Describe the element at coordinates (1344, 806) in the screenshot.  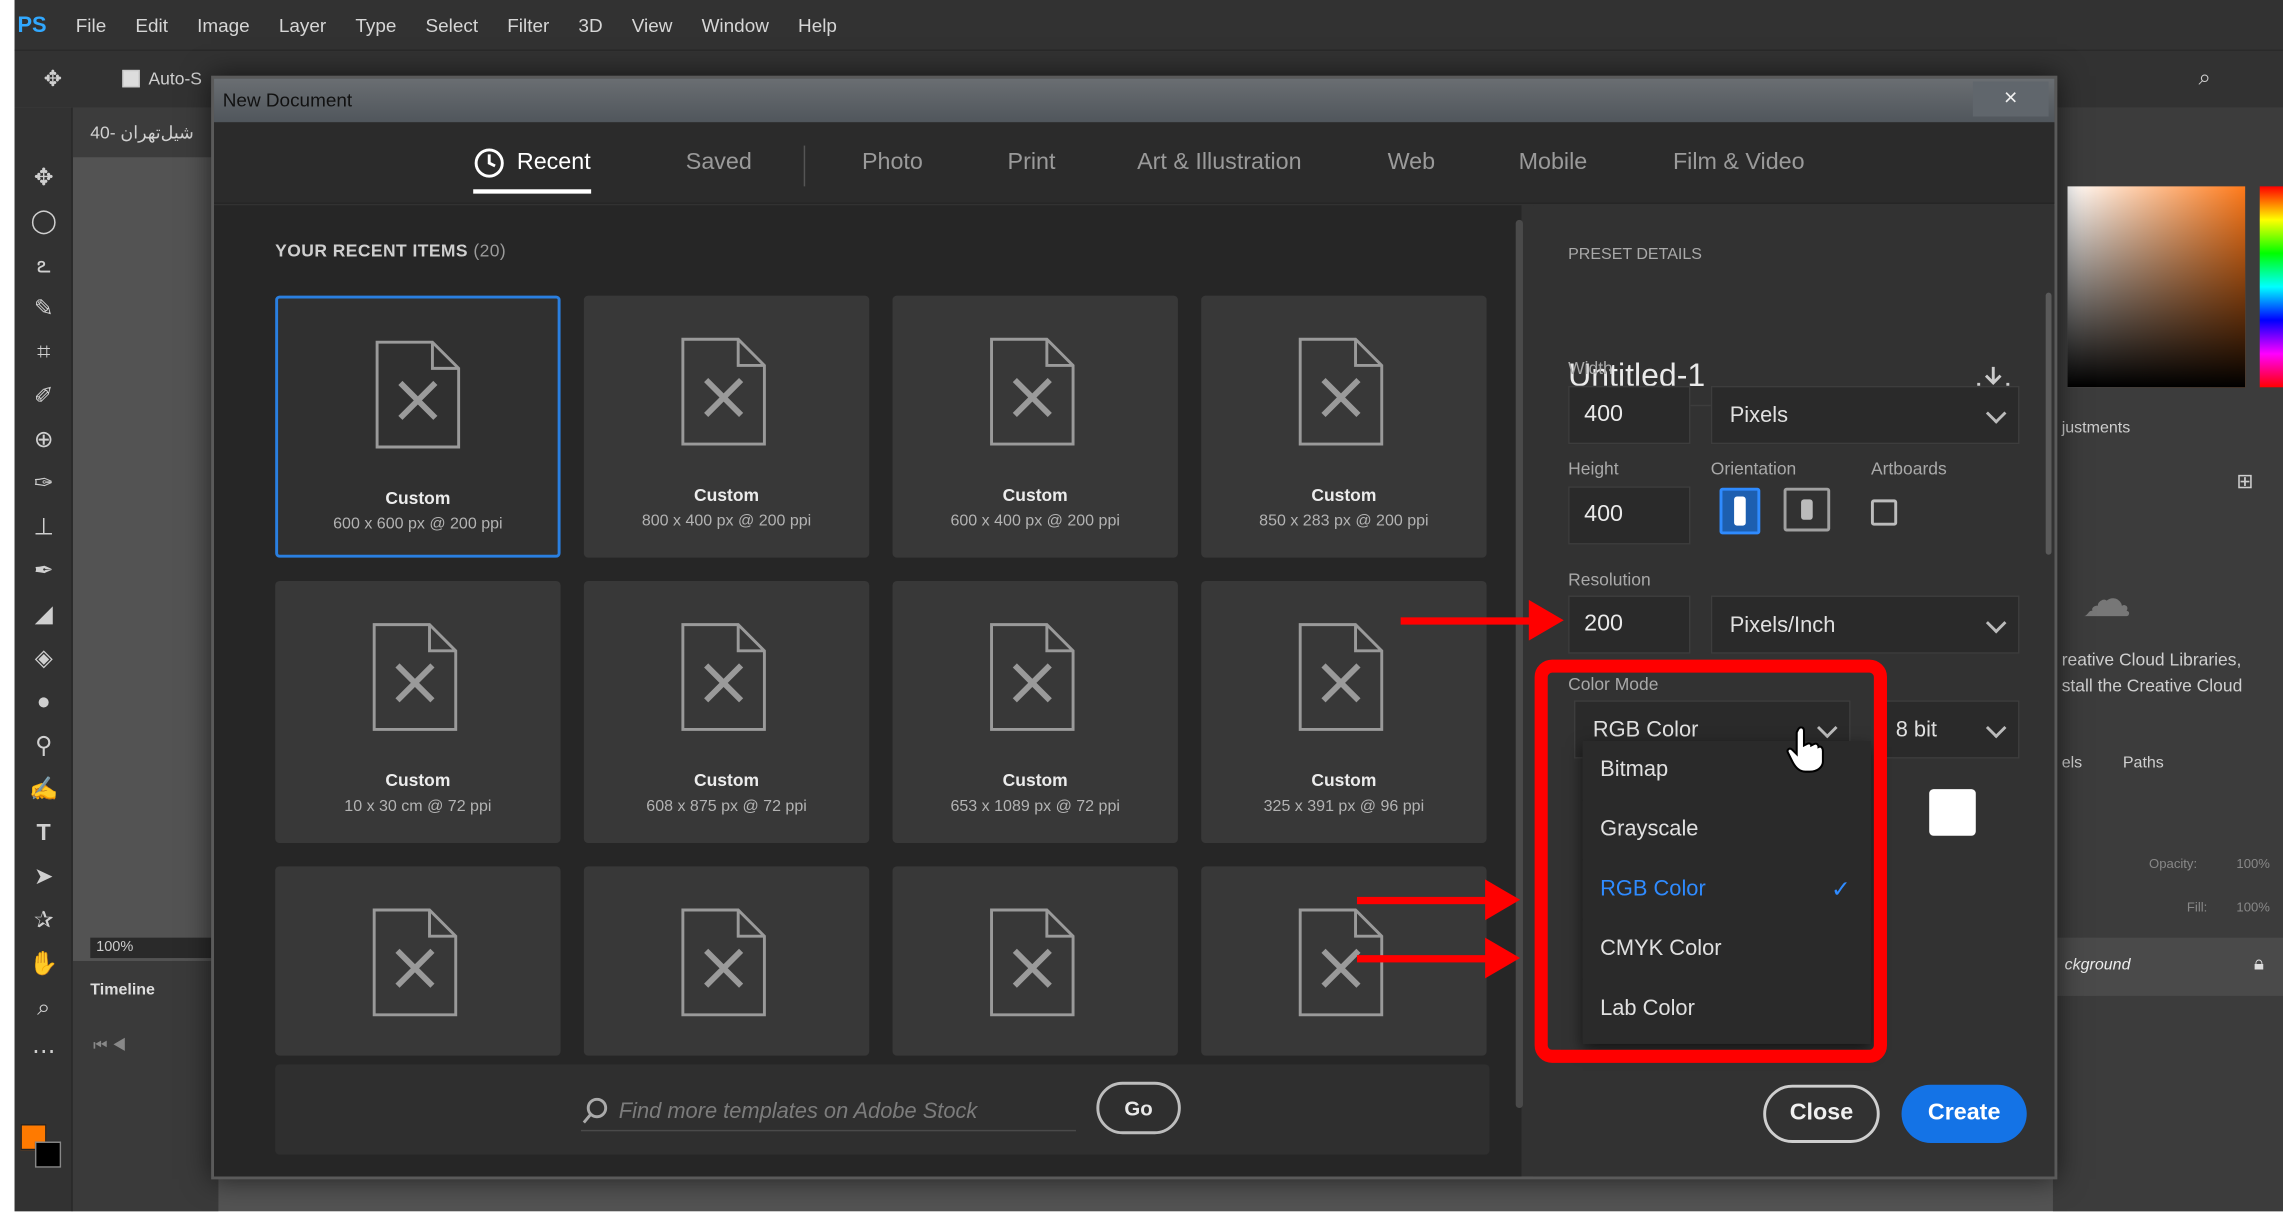
I see `recent-item-size: 325 x 391 px @ 96 ppi` at that location.